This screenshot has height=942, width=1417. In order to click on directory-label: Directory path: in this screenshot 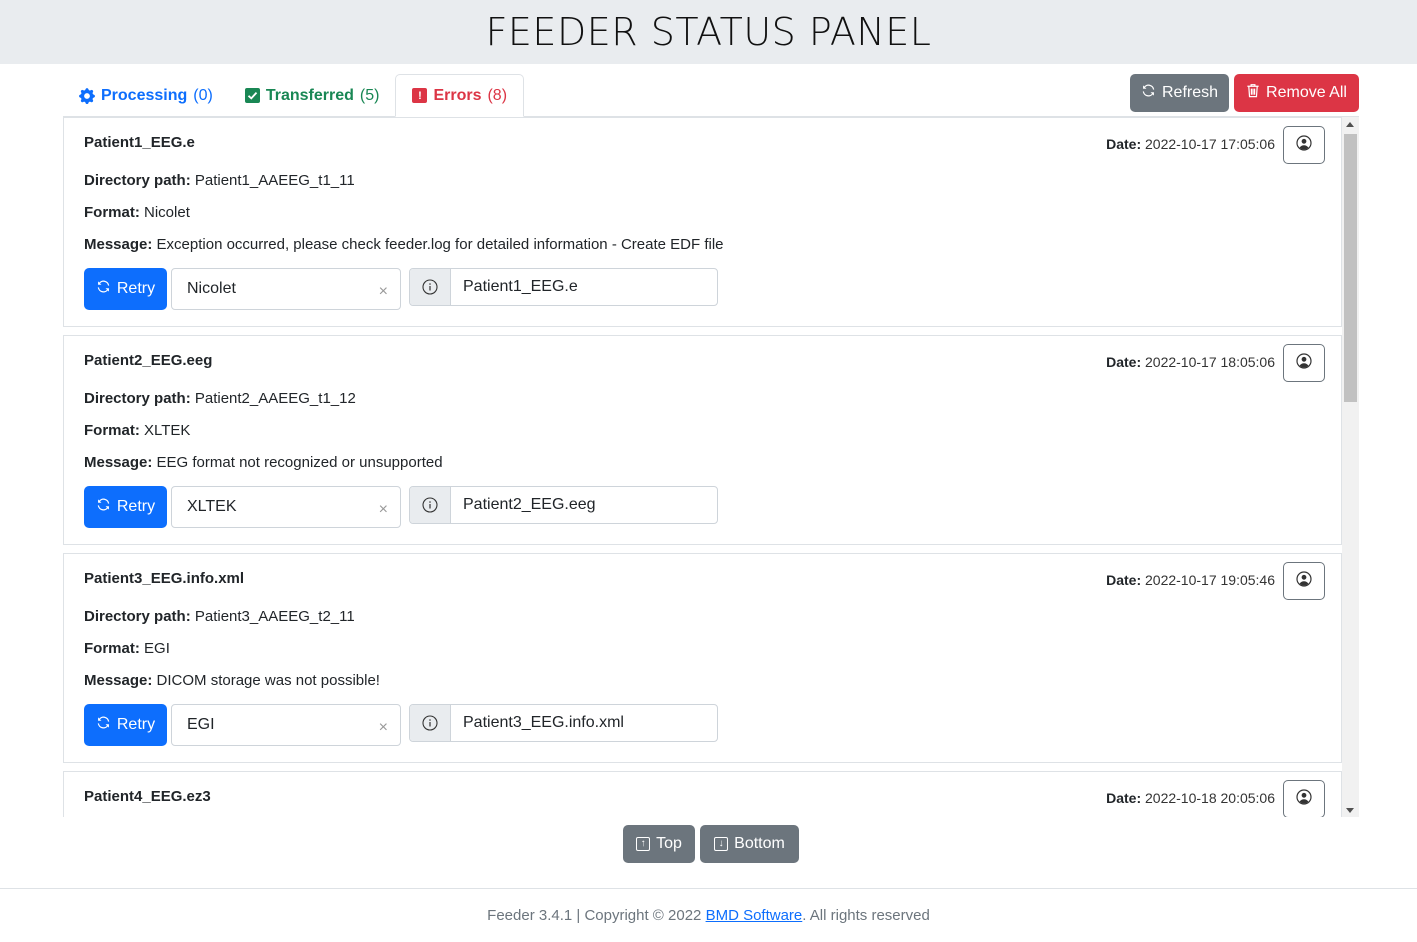, I will do `click(137, 616)`.